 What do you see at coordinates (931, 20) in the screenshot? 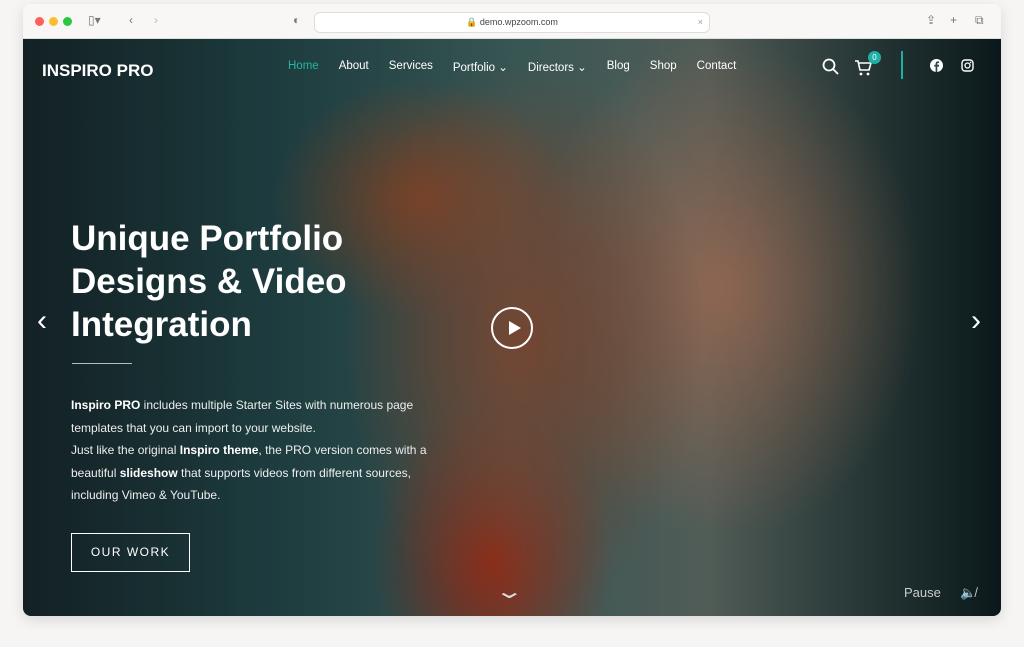
I see `share-icon: ⇪` at bounding box center [931, 20].